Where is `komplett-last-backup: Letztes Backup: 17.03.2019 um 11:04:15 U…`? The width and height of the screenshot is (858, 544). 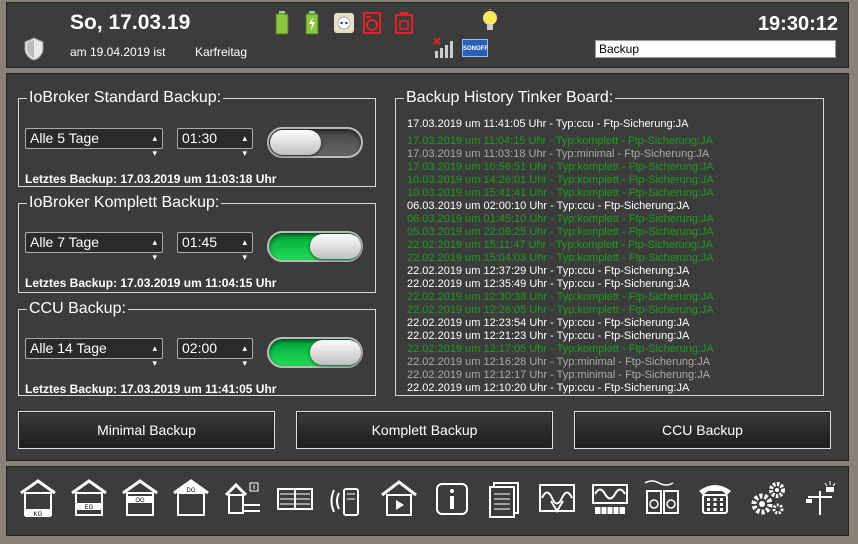 komplett-last-backup: Letztes Backup: 17.03.2019 um 11:04:15 U… is located at coordinates (151, 283).